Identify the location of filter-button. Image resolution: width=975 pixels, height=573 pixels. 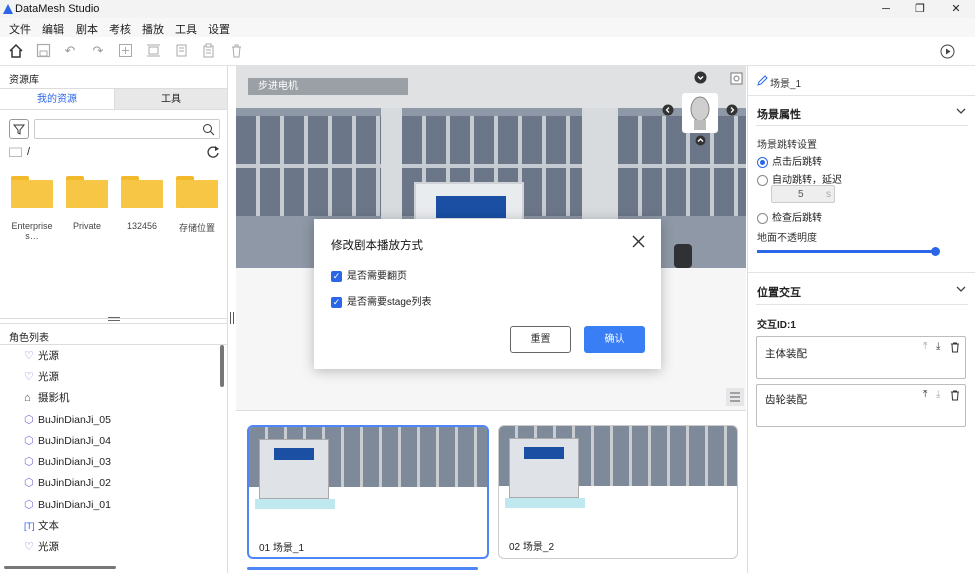
(19, 129).